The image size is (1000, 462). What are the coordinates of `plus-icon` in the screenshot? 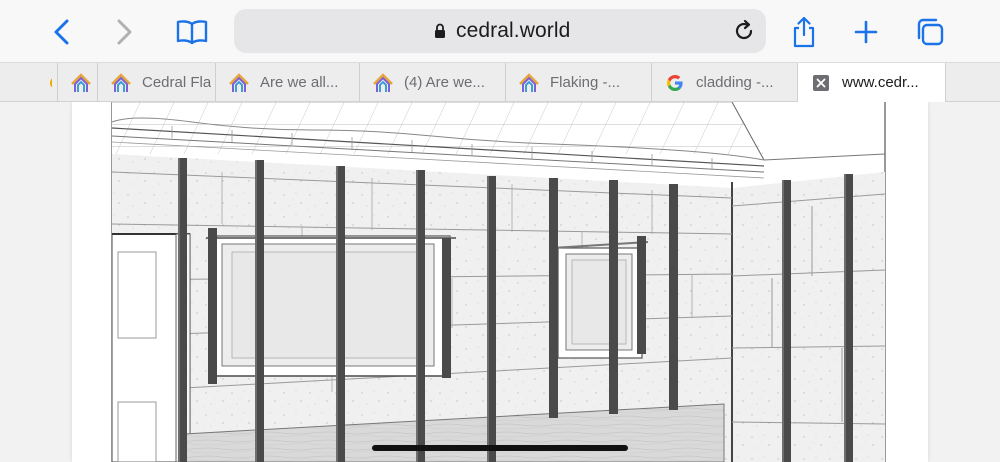 It's located at (866, 32).